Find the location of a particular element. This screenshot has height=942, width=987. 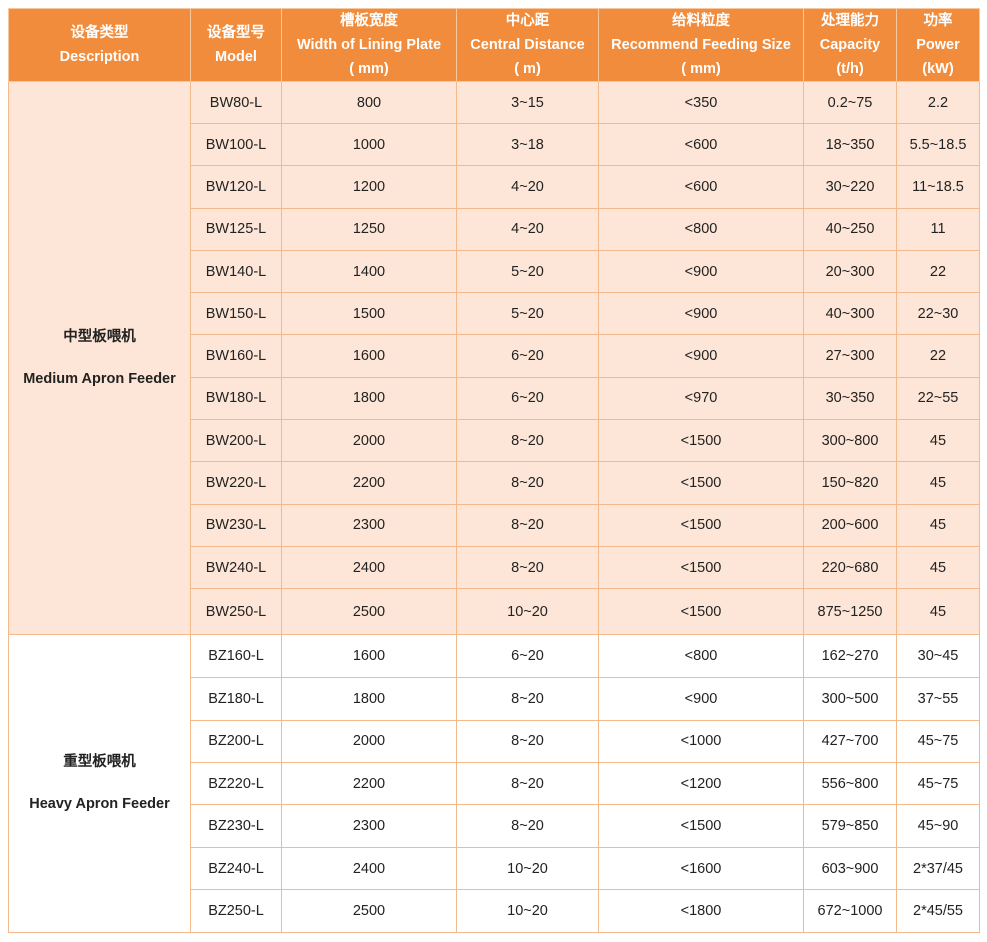

model-cell: BW240-L is located at coordinates (236, 567).